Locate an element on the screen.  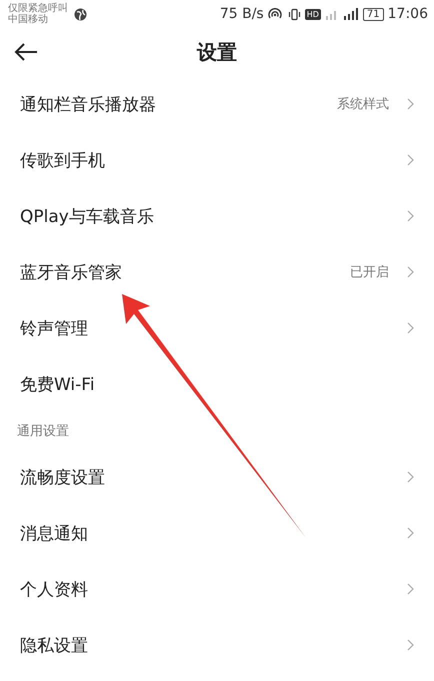
settings-item: 个人资料 is located at coordinates (213, 589).